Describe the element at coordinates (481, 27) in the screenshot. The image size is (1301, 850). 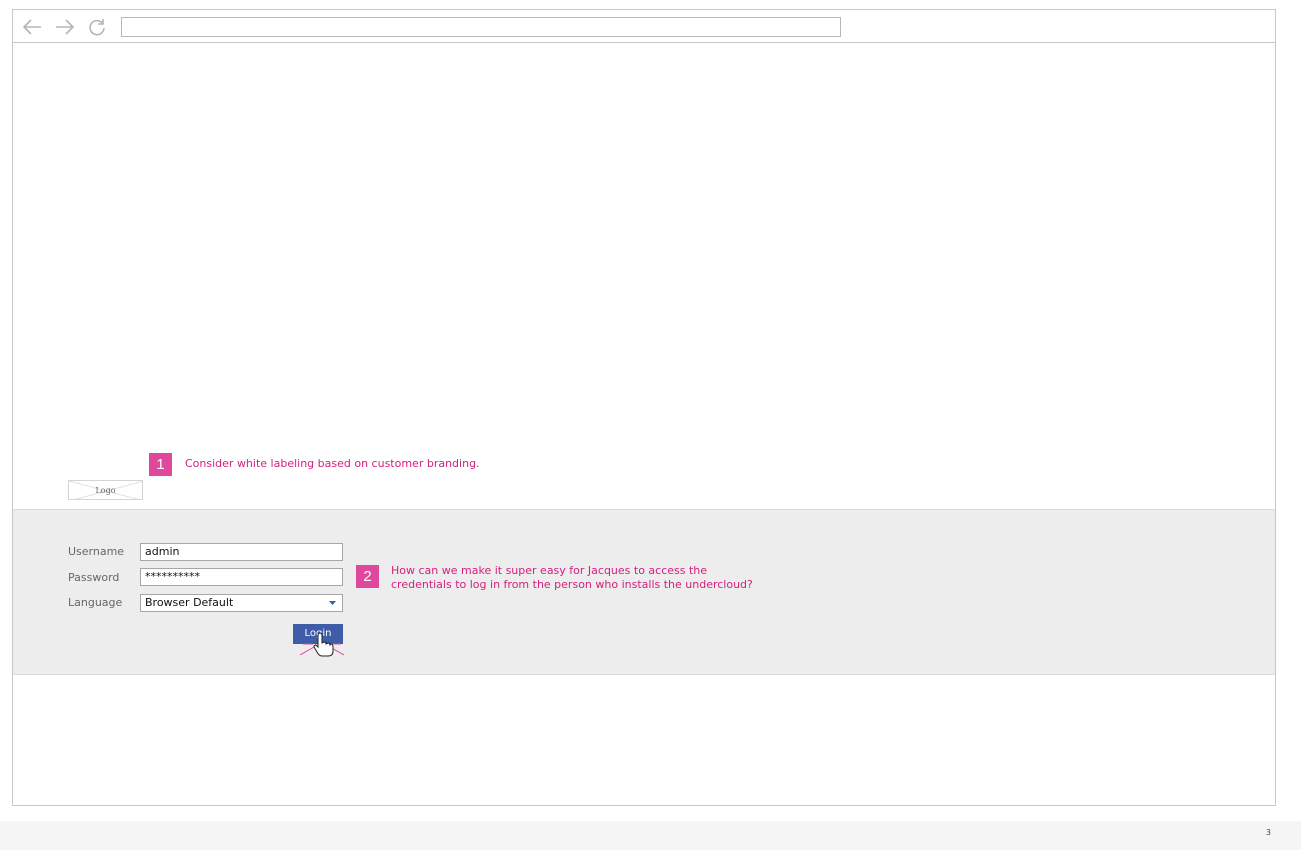
I see `address-bar` at that location.